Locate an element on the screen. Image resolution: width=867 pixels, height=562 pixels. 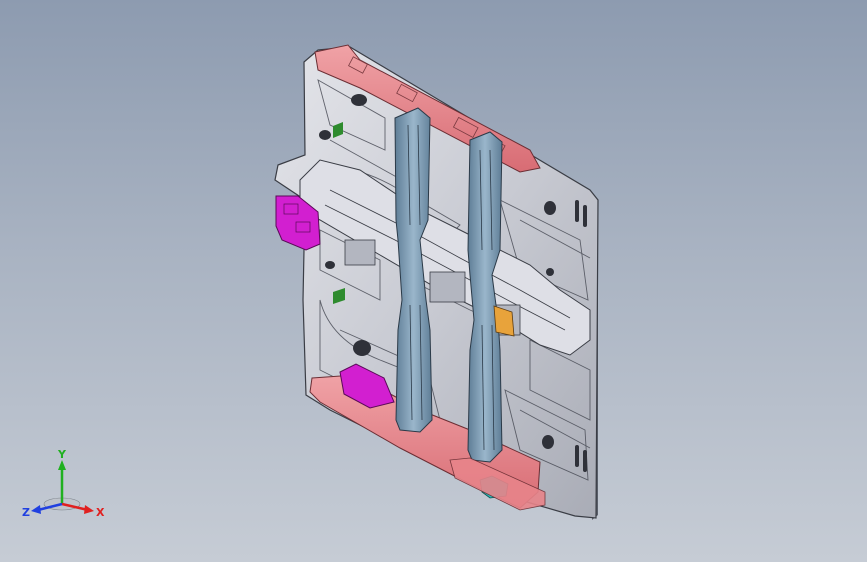
orientation-triad: Y X Z is located at coordinates (63, 483).